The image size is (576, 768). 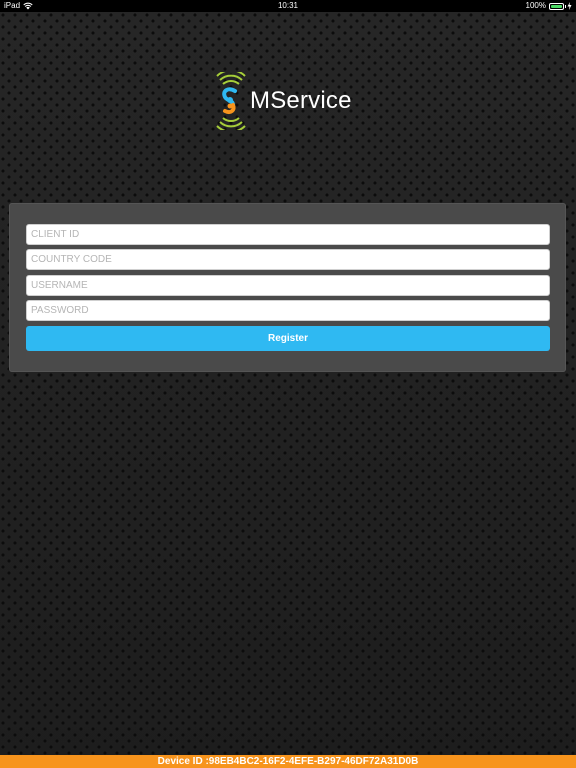 I want to click on status-right: 100%, so click(x=549, y=6).